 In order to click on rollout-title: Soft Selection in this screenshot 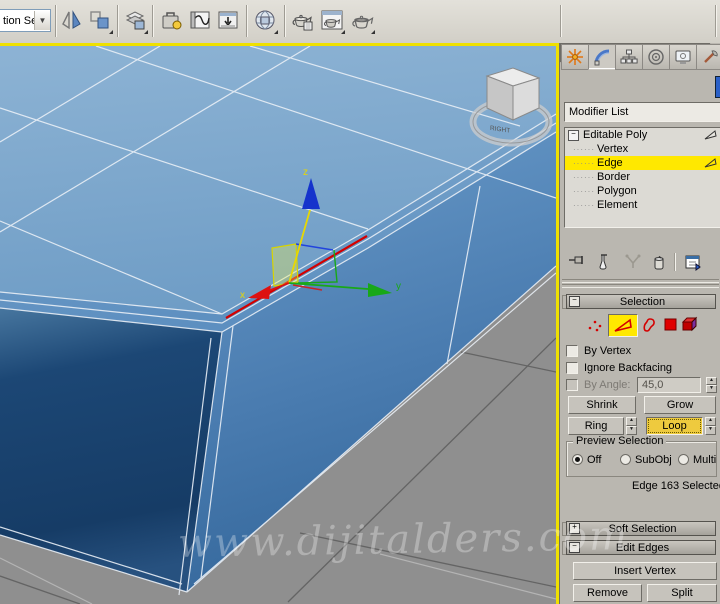, I will do `click(642, 528)`.